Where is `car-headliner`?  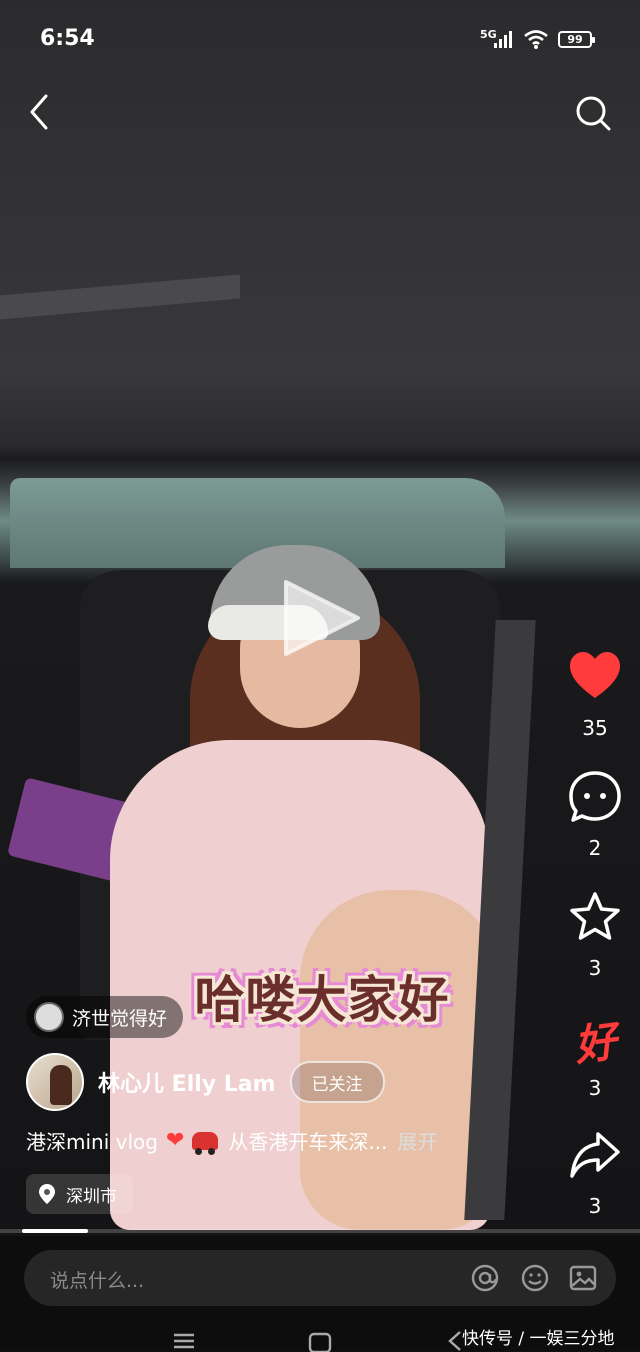 car-headliner is located at coordinates (120, 297).